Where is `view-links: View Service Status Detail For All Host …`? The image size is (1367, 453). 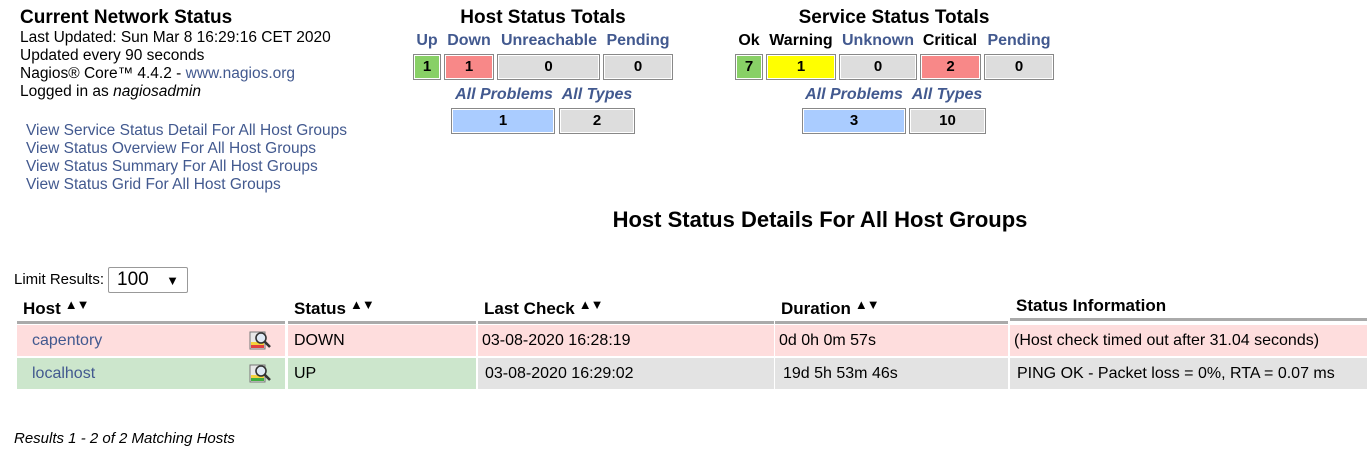 view-links: View Service Status Detail For All Host … is located at coordinates (186, 158).